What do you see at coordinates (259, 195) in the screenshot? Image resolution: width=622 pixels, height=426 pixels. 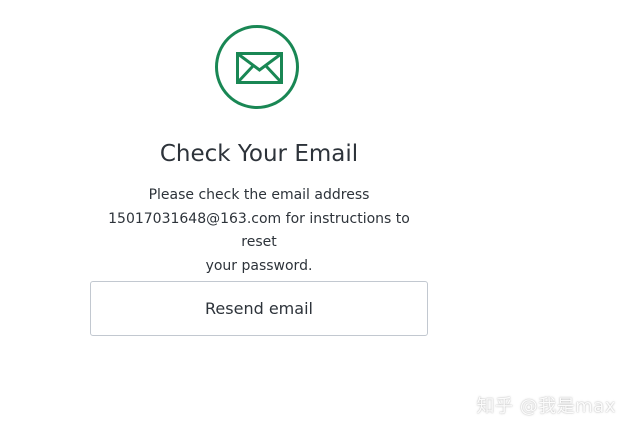 I see `message-line-1: Please check the email address` at bounding box center [259, 195].